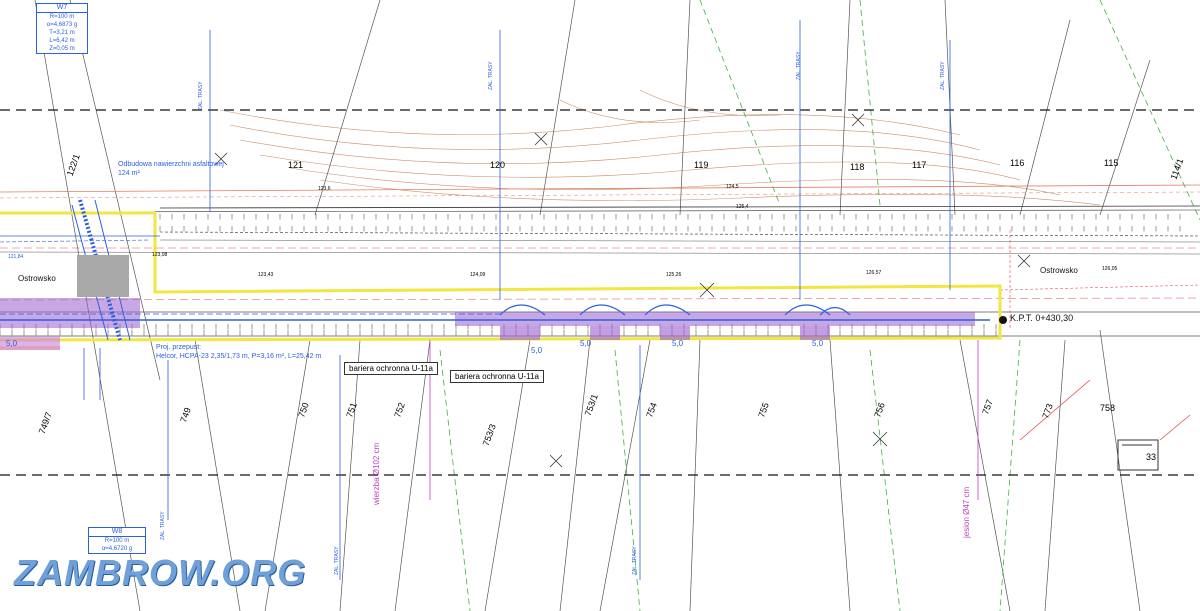 The image size is (1200, 611). What do you see at coordinates (37, 278) in the screenshot?
I see `place-label-left: Ostrowsko` at bounding box center [37, 278].